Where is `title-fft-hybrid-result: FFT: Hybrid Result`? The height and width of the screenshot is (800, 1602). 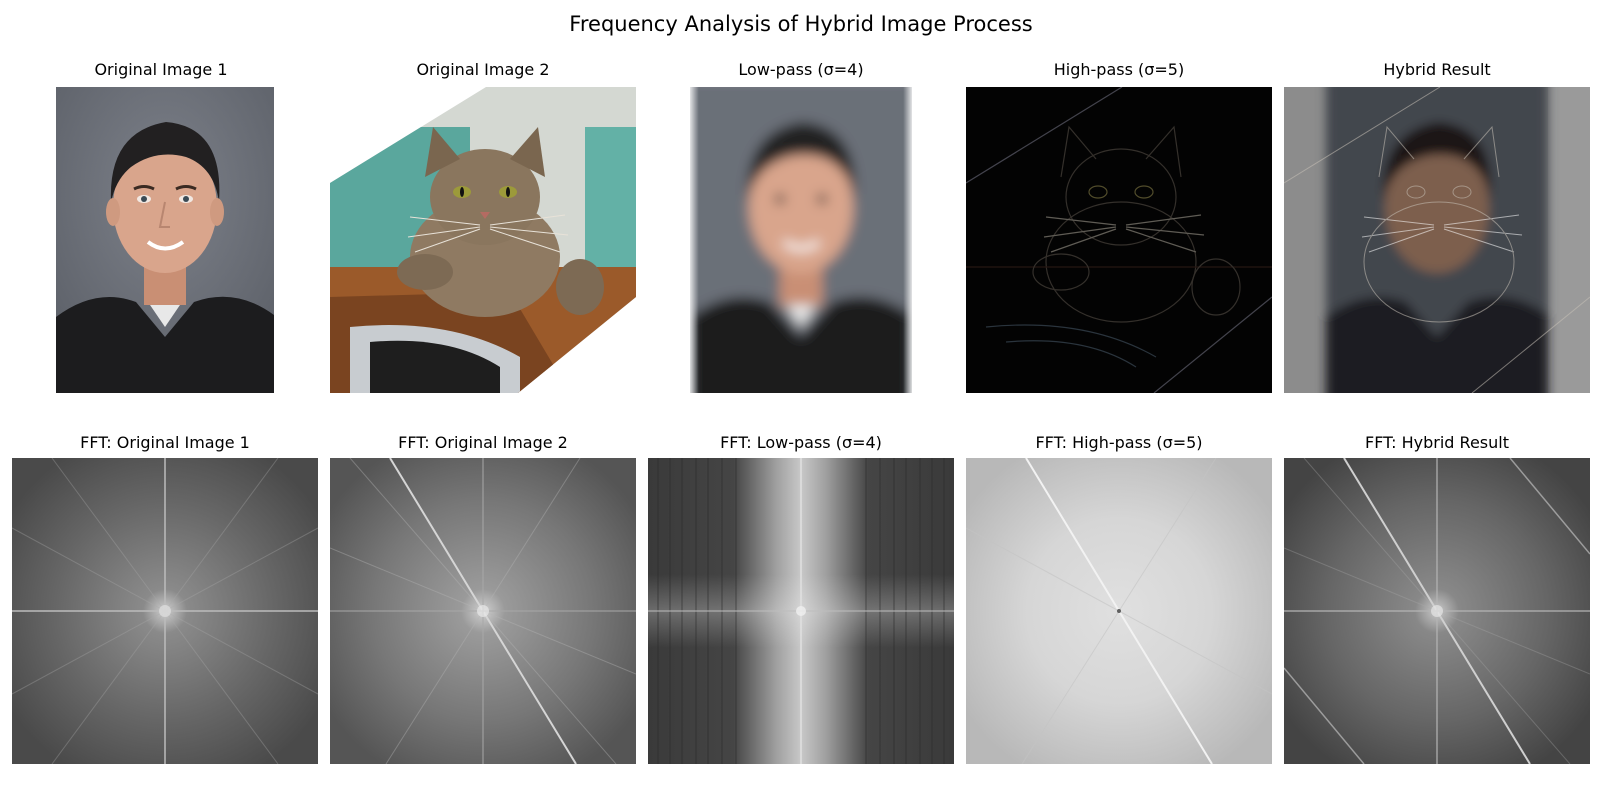 title-fft-hybrid-result: FFT: Hybrid Result is located at coordinates (1437, 442).